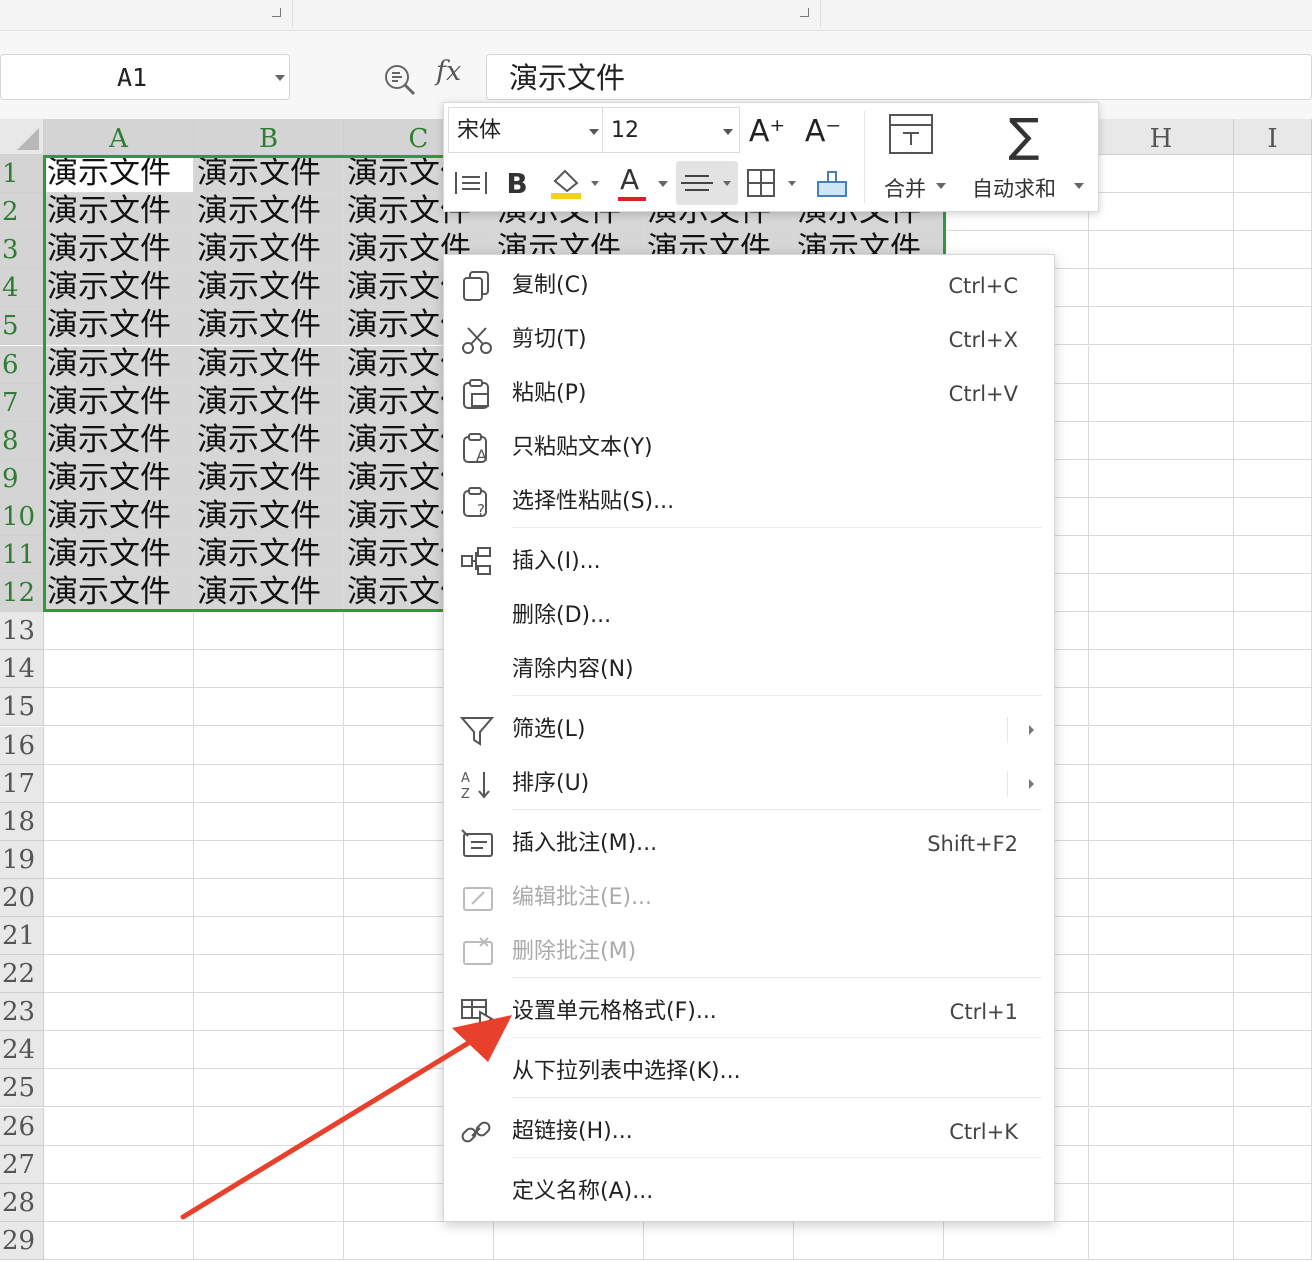  What do you see at coordinates (119, 1088) in the screenshot?
I see `cell-a25` at bounding box center [119, 1088].